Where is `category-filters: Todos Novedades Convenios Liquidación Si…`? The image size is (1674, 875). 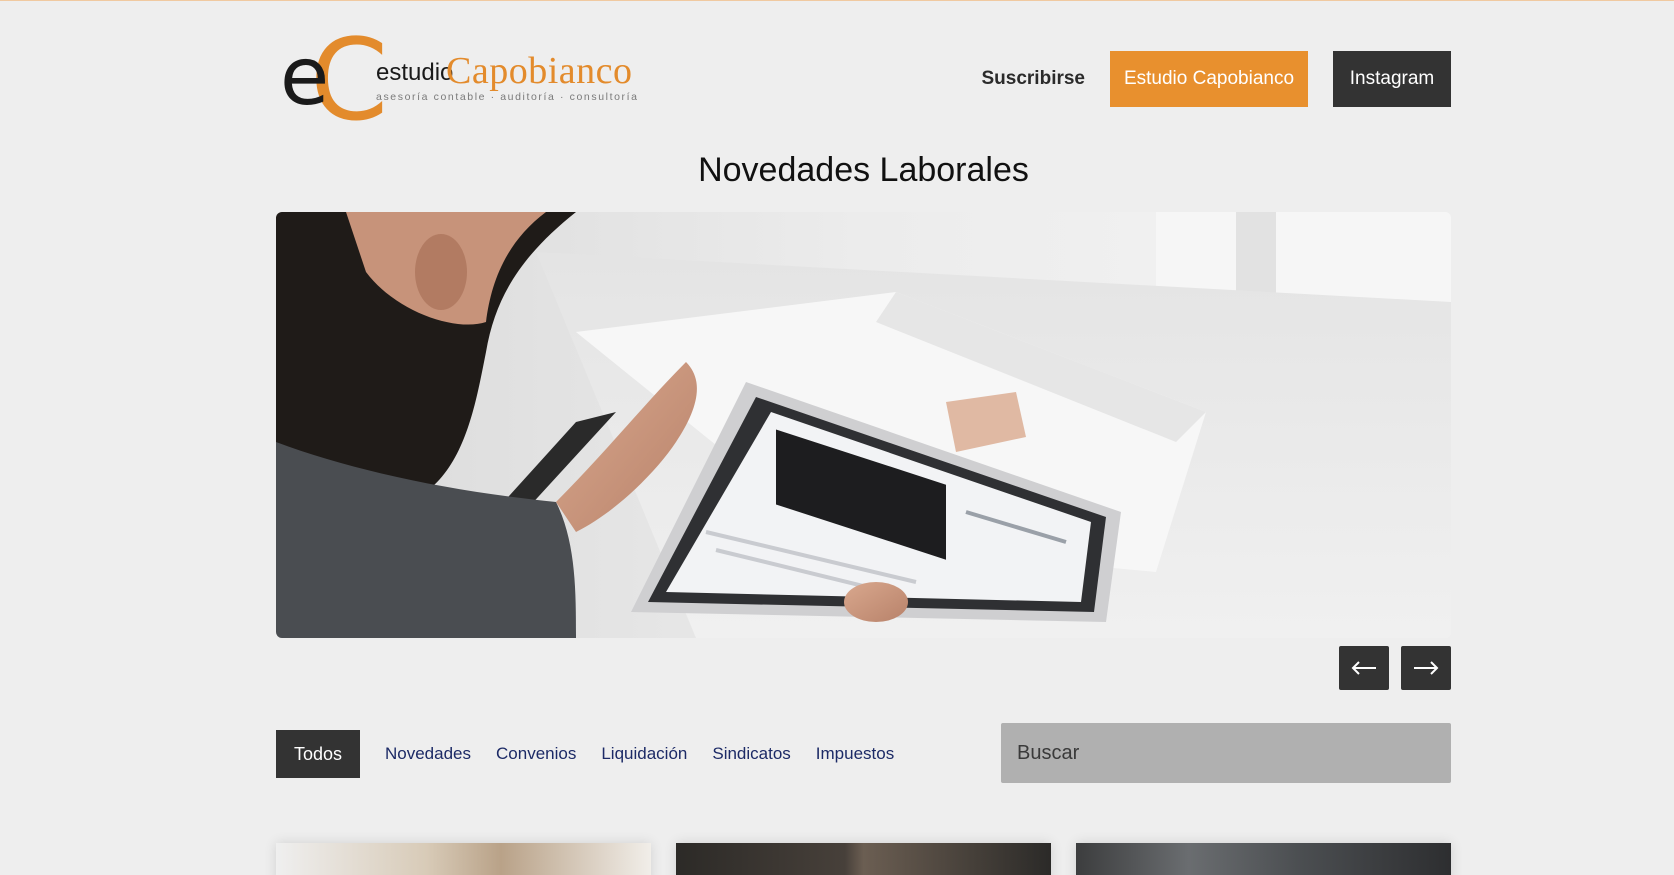
category-filters: Todos Novedades Convenios Liquidación Si… is located at coordinates (597, 754).